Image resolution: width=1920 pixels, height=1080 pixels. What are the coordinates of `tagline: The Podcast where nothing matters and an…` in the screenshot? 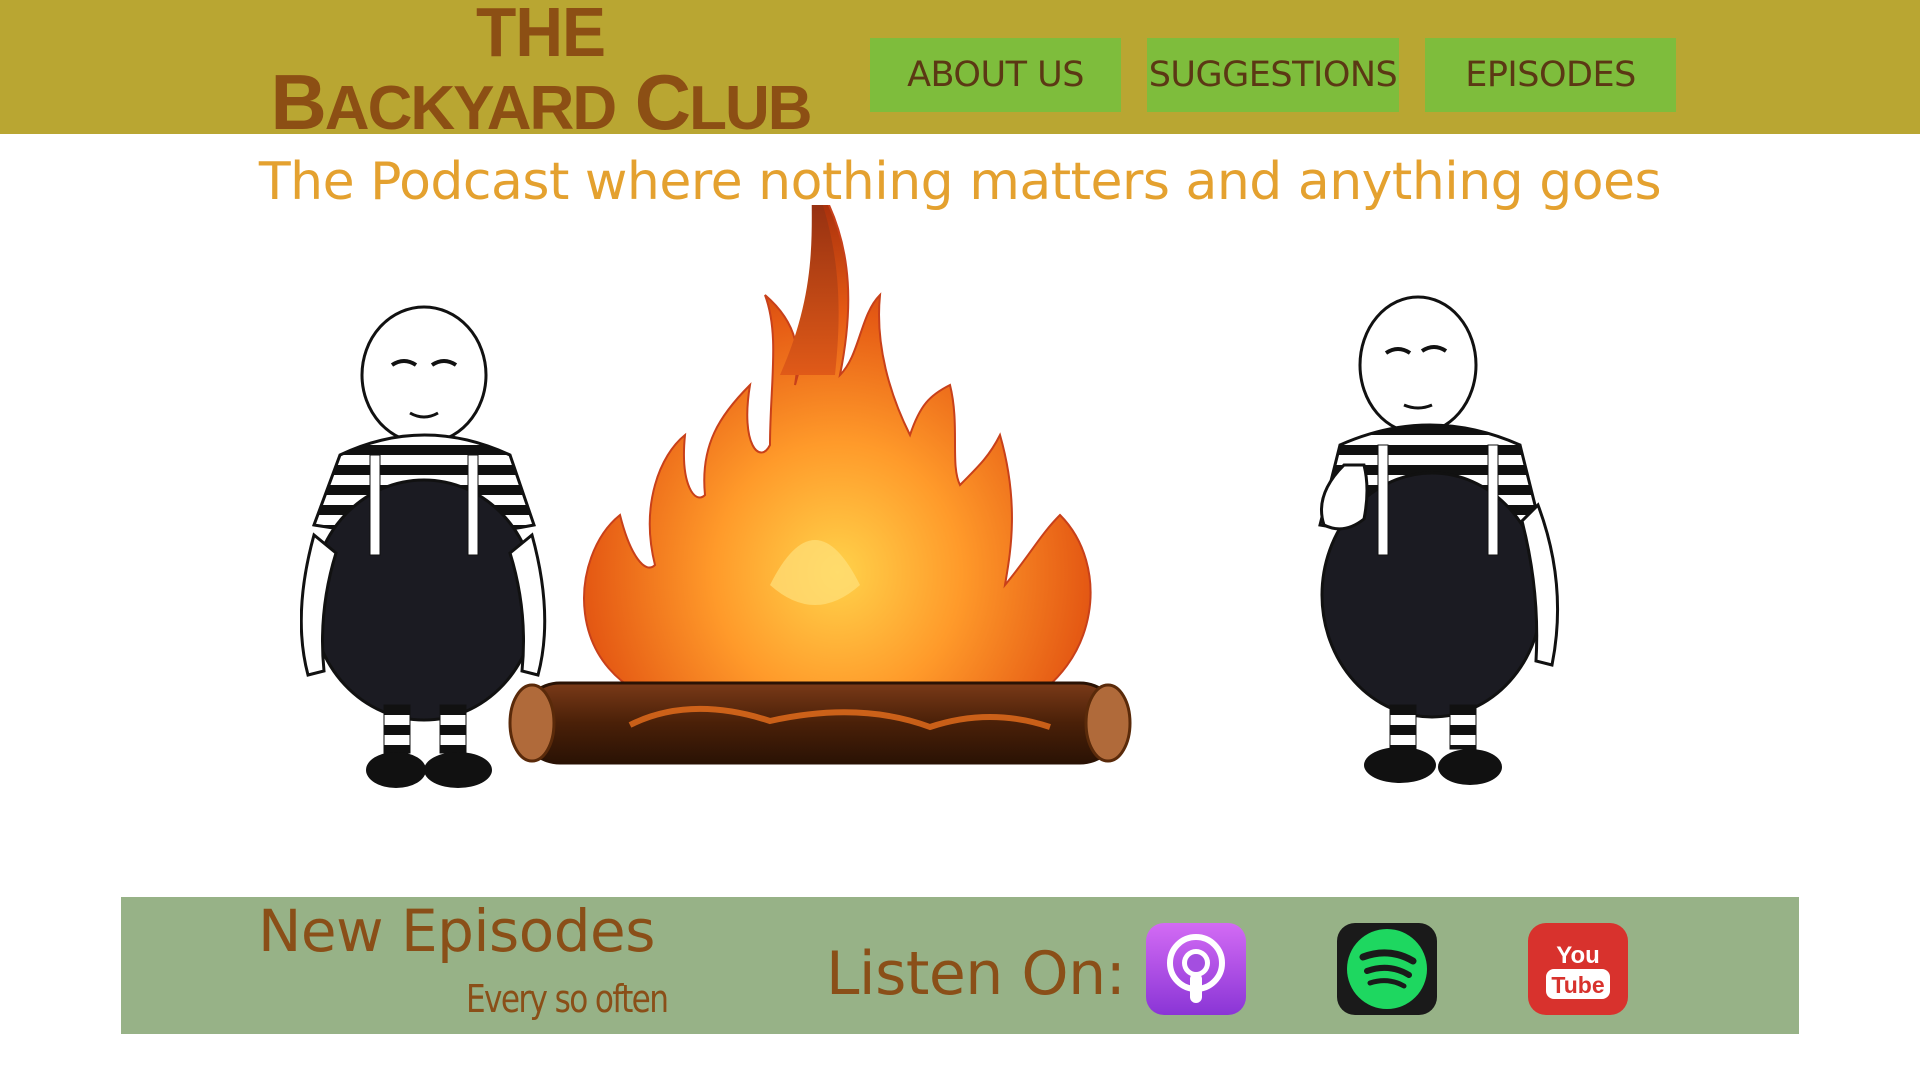 It's located at (960, 182).